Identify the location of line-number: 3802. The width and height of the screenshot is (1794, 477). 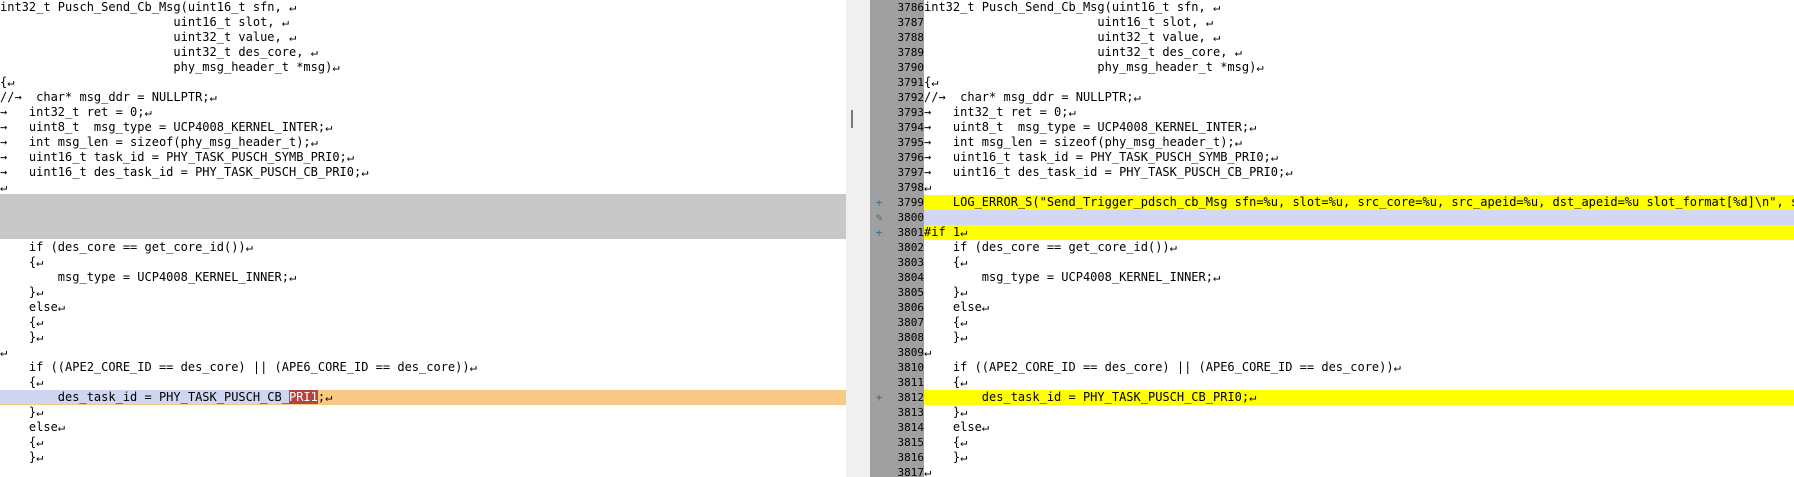
(897, 247).